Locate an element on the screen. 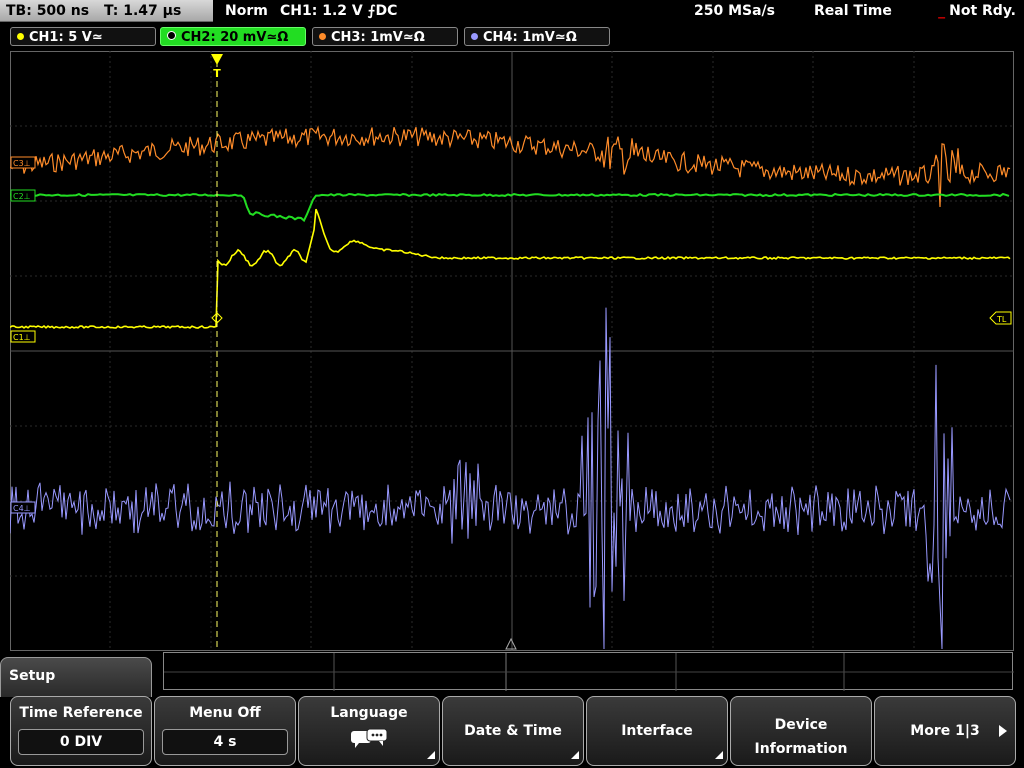  interface-label: Interface is located at coordinates (657, 731).